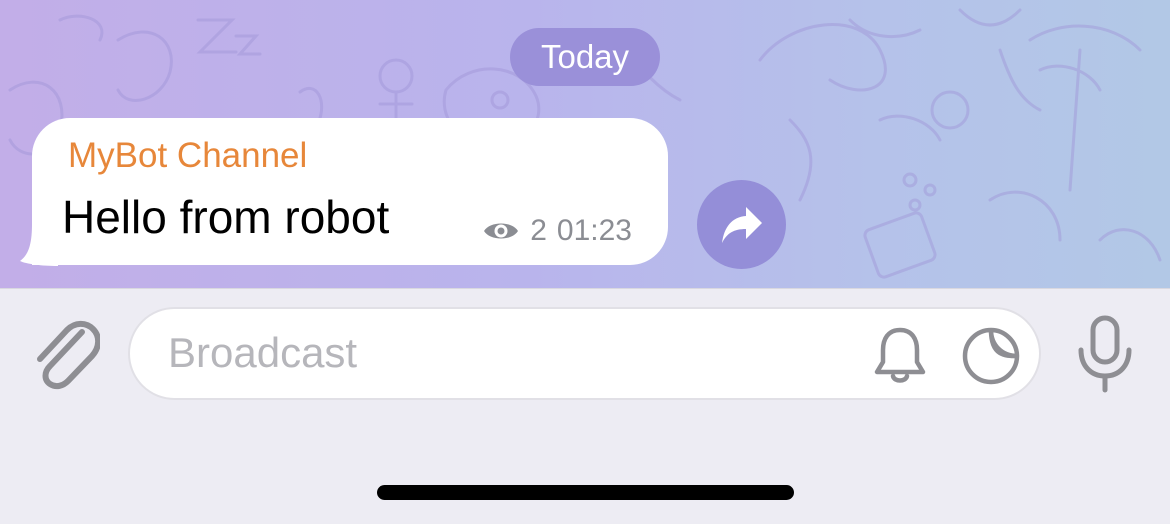 This screenshot has height=524, width=1170. What do you see at coordinates (585, 492) in the screenshot?
I see `home-indicator` at bounding box center [585, 492].